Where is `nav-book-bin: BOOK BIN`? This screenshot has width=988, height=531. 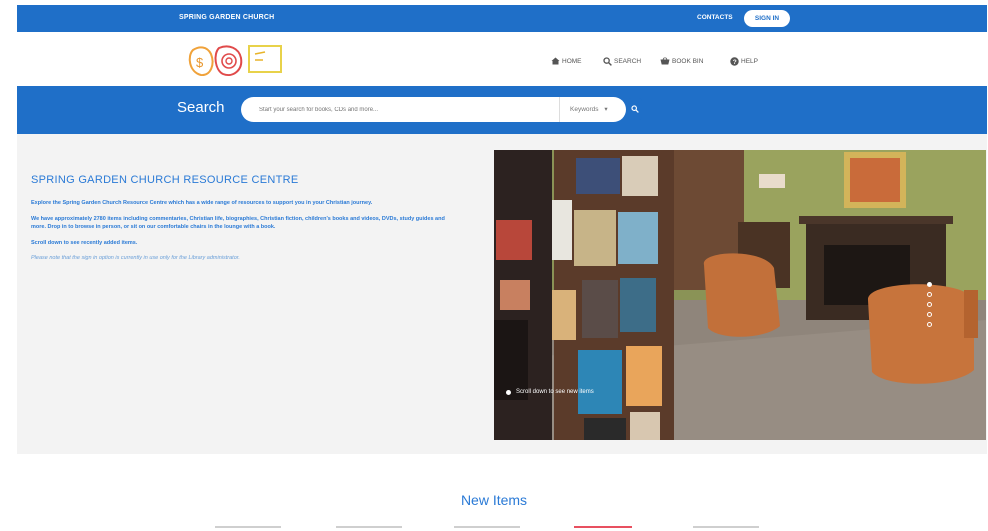
nav-book-bin: BOOK BIN is located at coordinates (681, 61).